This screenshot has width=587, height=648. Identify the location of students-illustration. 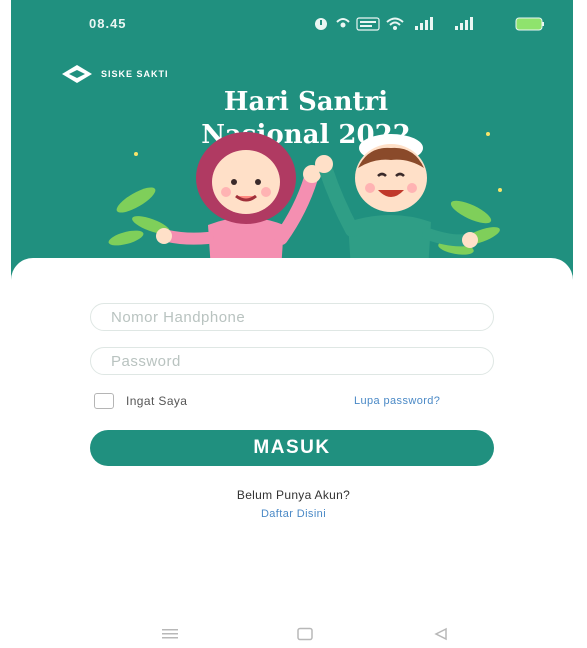
(305, 201).